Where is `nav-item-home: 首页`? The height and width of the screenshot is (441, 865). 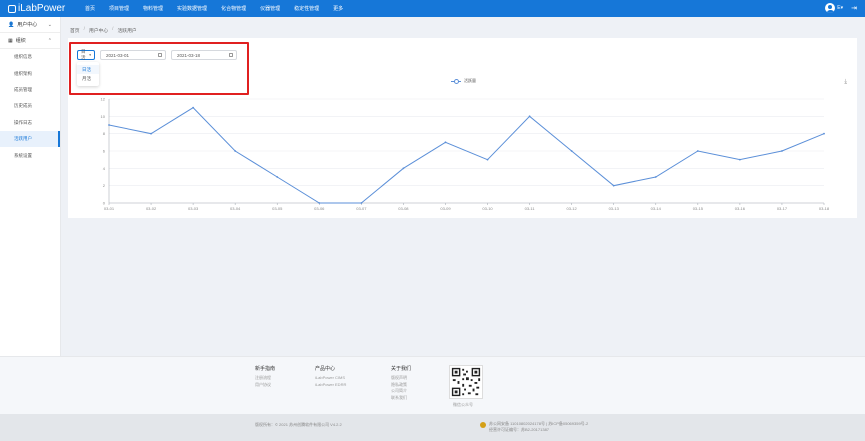
nav-item-home: 首页 is located at coordinates (90, 8).